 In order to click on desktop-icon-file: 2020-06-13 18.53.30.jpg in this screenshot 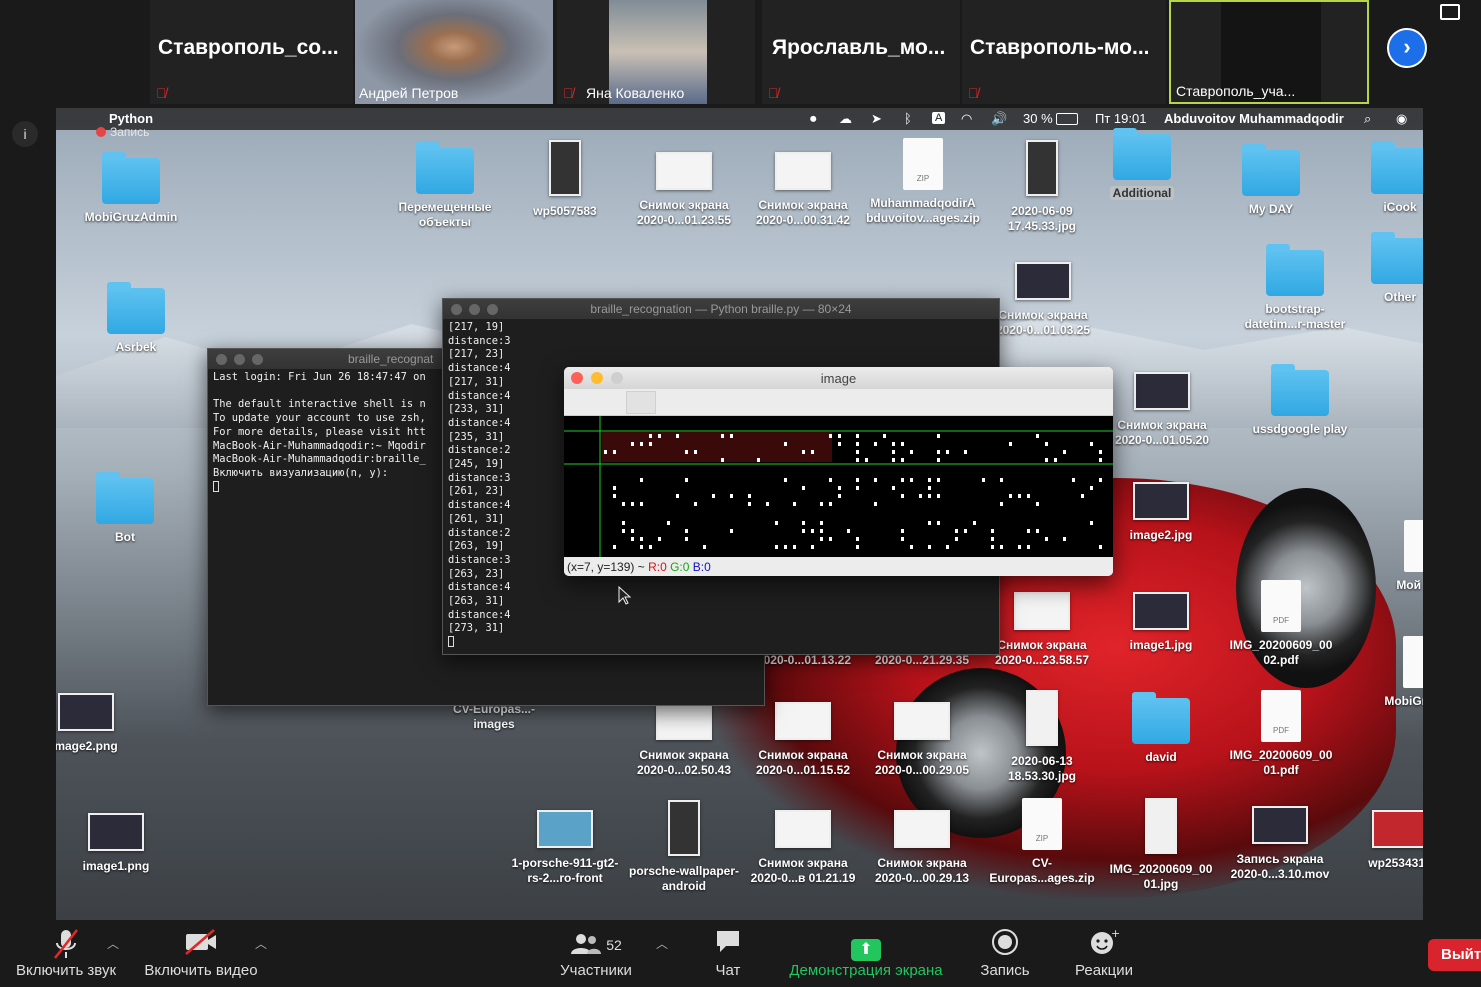, I will do `click(1042, 737)`.